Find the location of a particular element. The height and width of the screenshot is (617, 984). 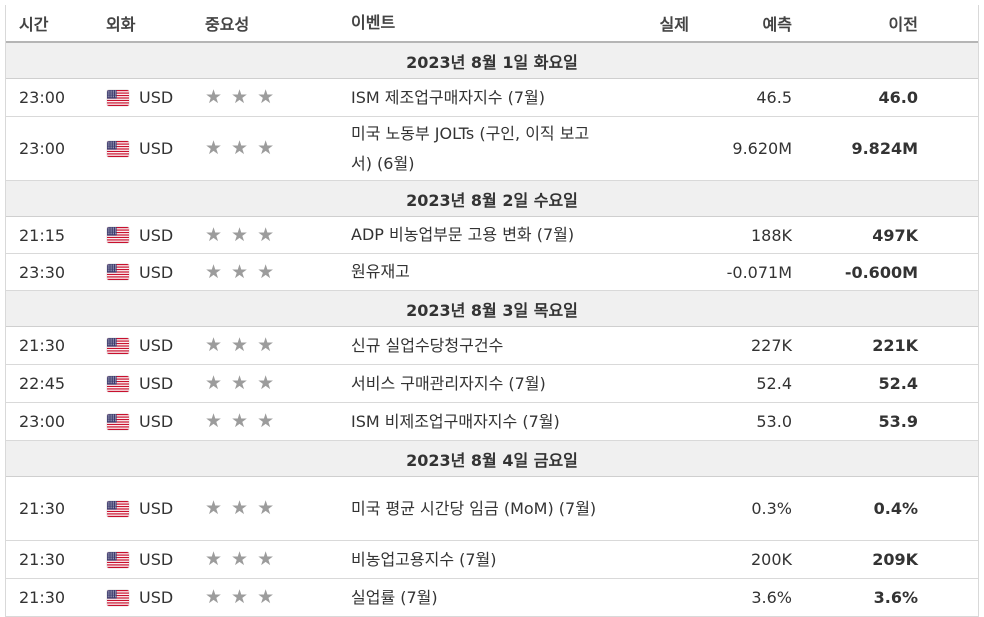

previous-value: 497K is located at coordinates (895, 235).